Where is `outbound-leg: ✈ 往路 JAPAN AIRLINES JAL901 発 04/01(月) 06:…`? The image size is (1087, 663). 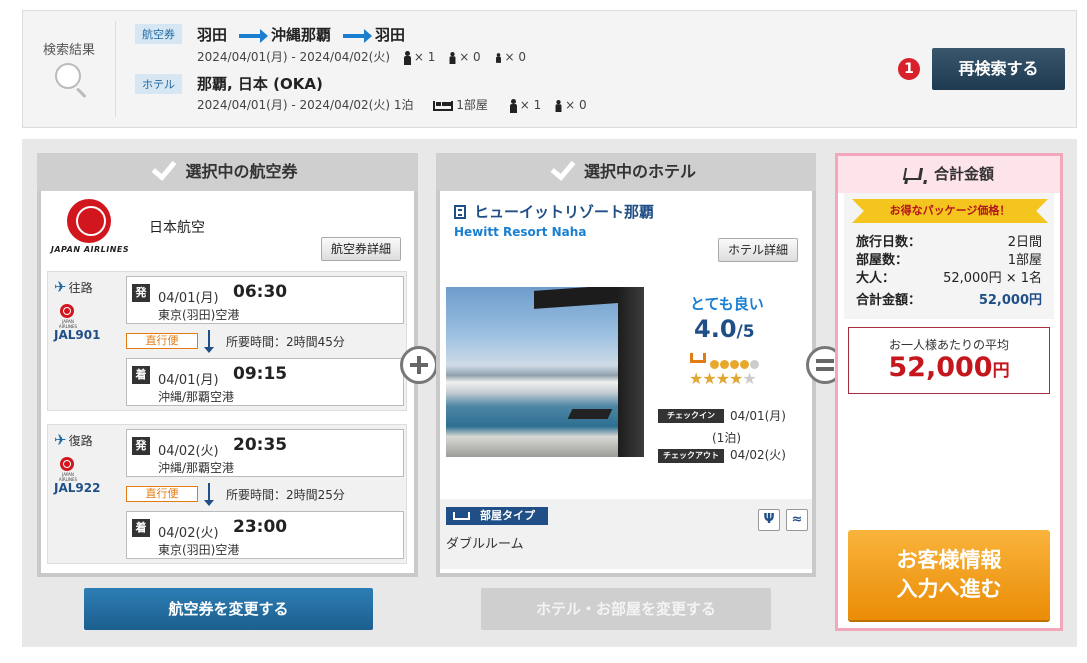 outbound-leg: ✈ 往路 JAPAN AIRLINES JAL901 発 04/01(月) 06:… is located at coordinates (227, 341).